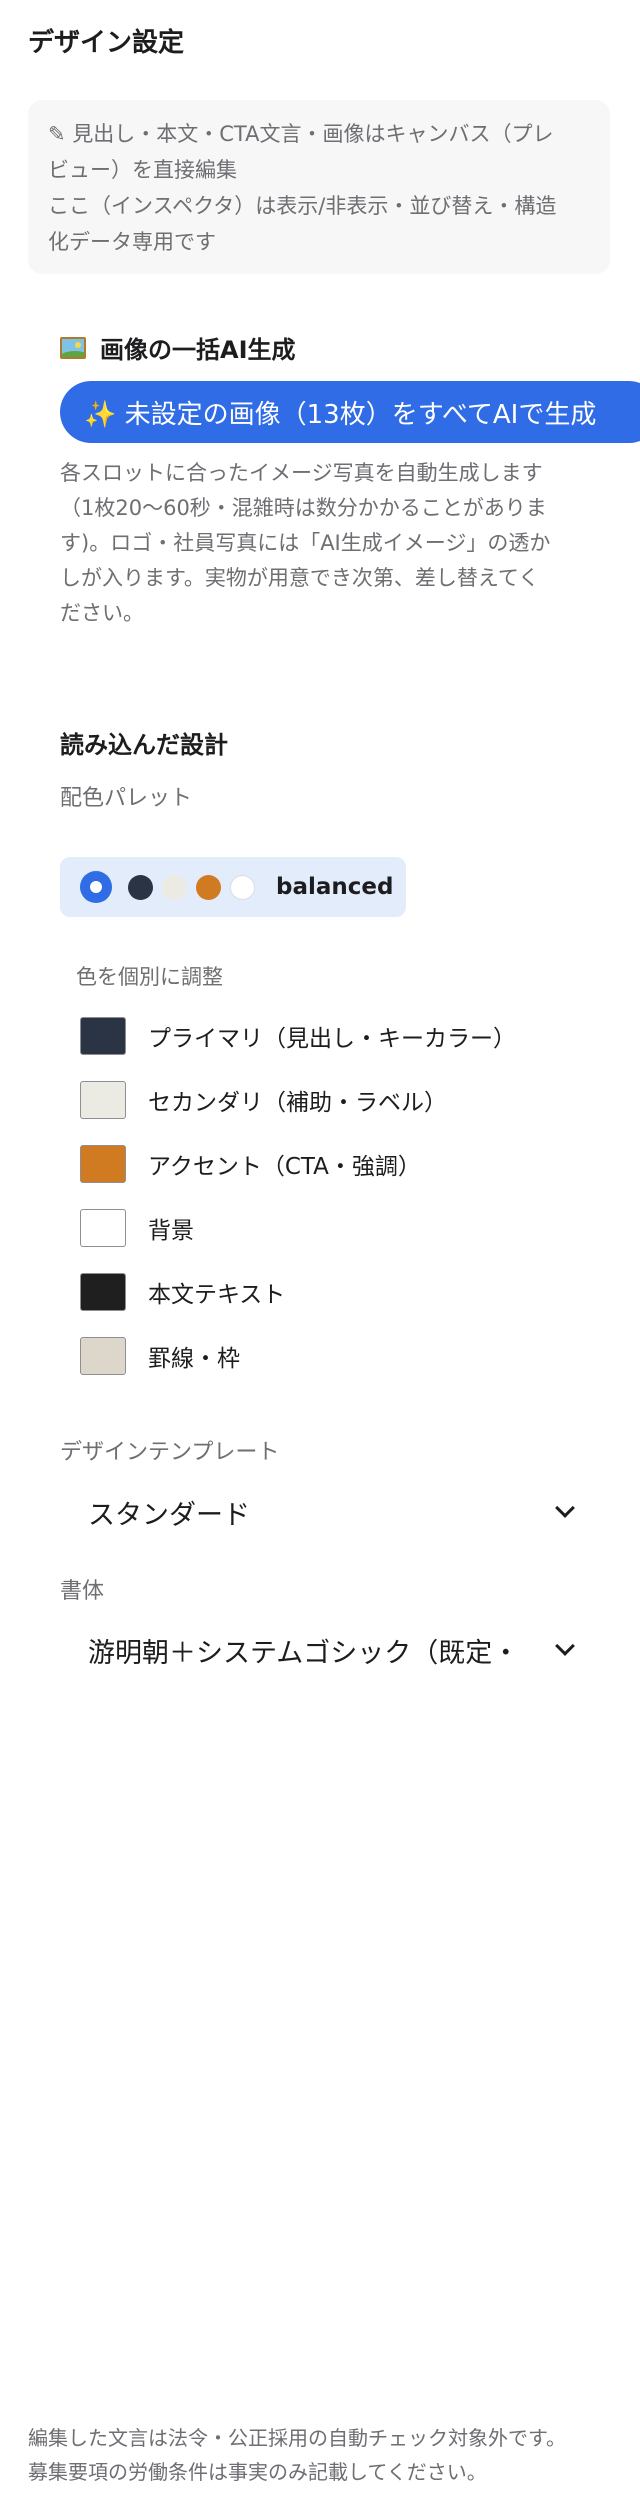  I want to click on color-label: 罫線・枠, so click(194, 1359).